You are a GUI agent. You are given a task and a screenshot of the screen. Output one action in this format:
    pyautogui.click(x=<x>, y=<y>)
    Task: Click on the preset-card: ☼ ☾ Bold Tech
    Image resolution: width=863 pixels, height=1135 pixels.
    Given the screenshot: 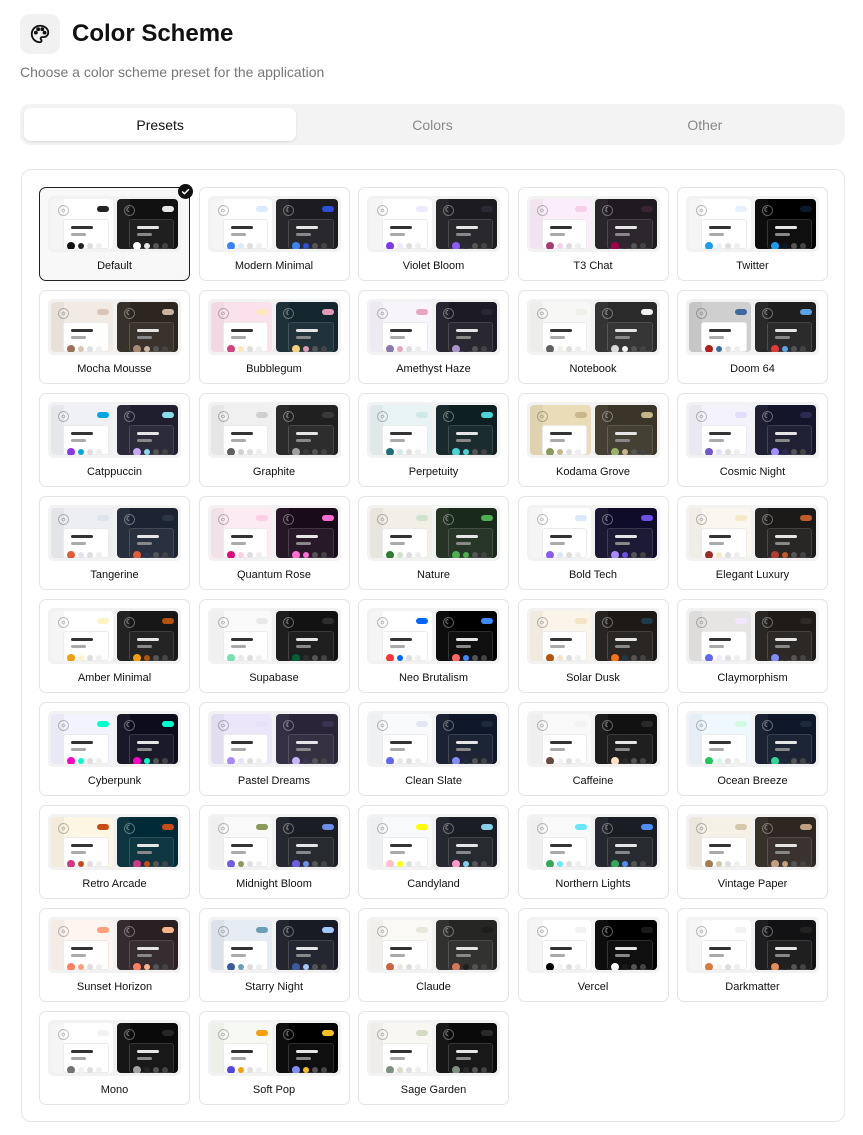 What is the action you would take?
    pyautogui.click(x=593, y=543)
    